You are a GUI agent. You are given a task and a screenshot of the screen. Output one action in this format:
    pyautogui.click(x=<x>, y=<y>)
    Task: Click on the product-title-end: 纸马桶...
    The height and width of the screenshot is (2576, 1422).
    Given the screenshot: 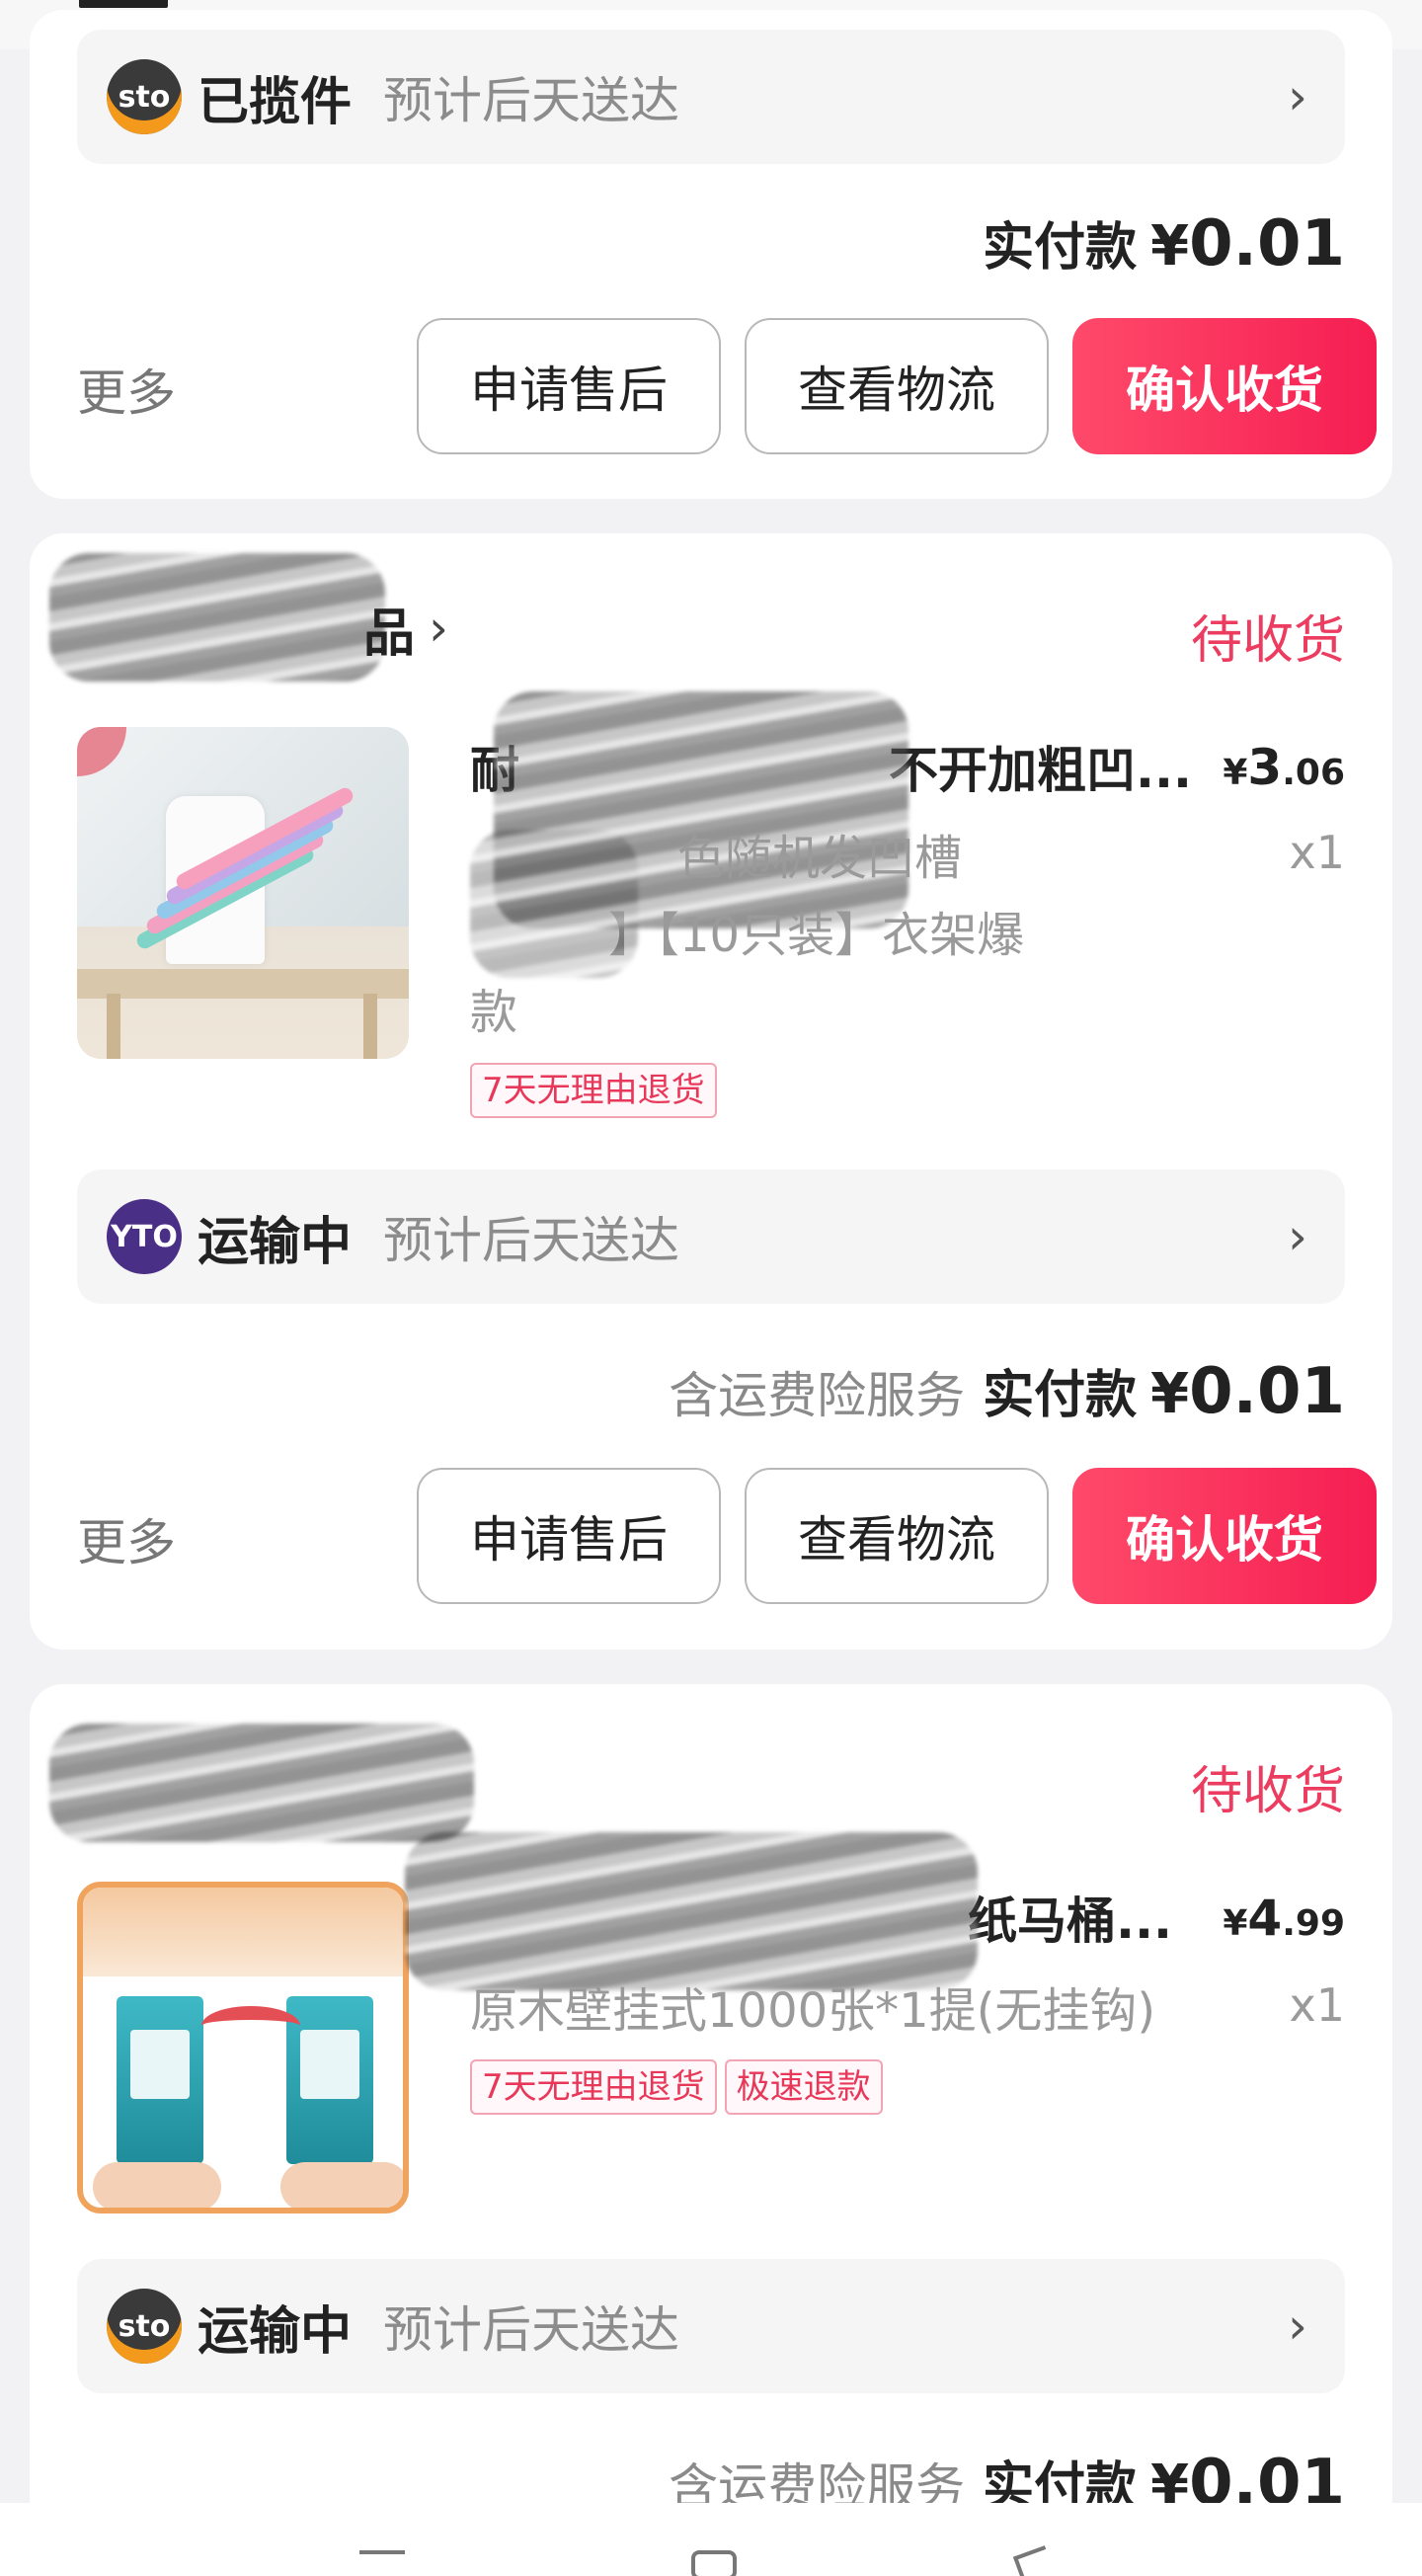 What is the action you would take?
    pyautogui.click(x=1070, y=1917)
    